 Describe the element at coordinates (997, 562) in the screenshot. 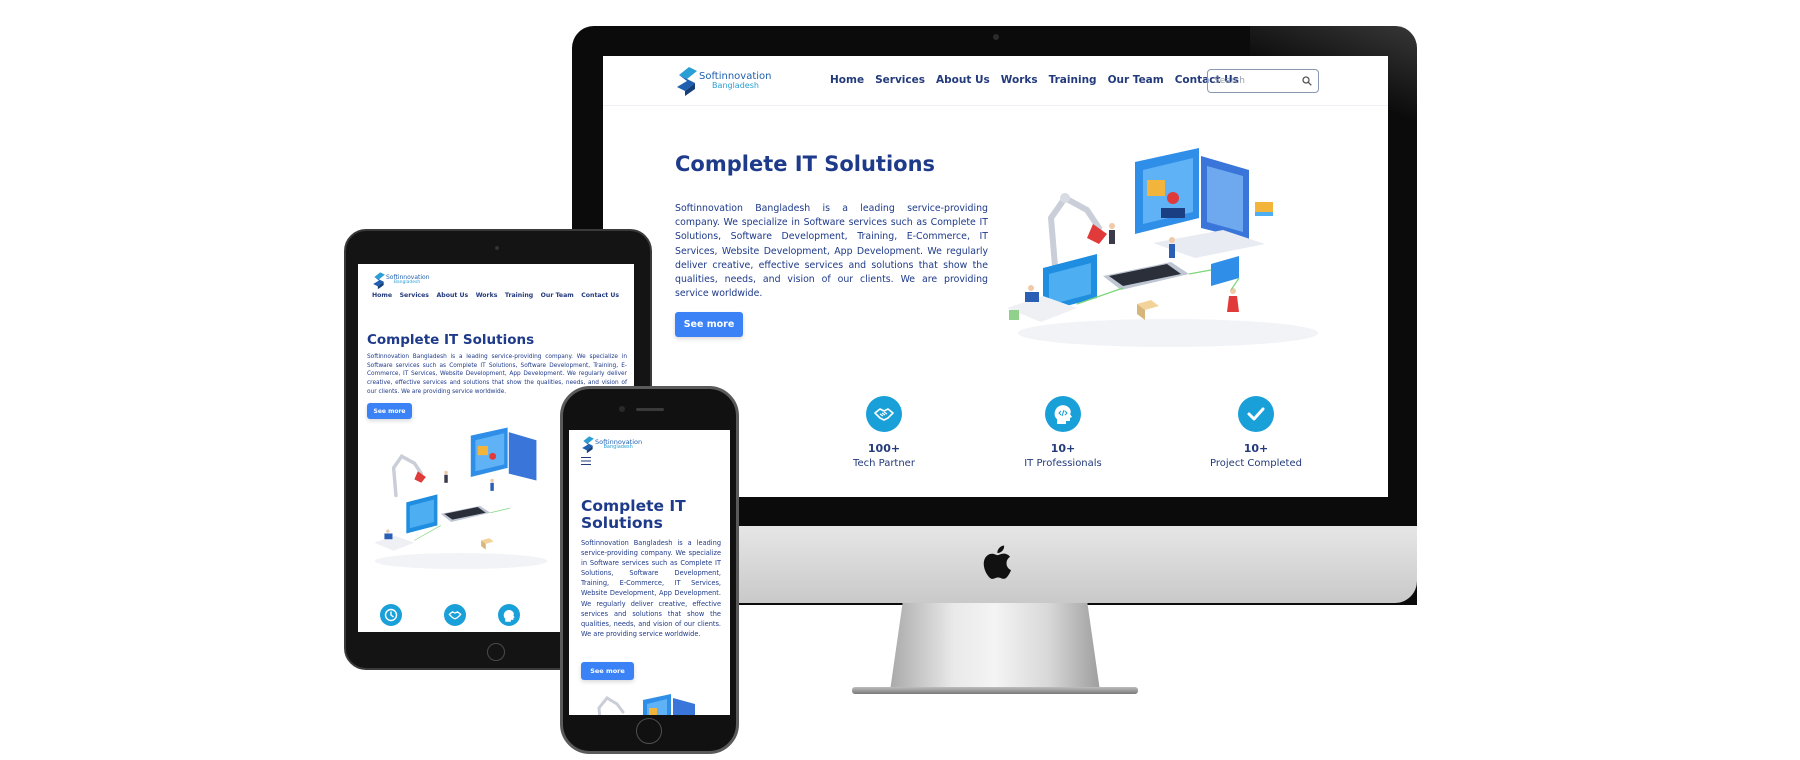

I see `apple-logo-icon` at that location.